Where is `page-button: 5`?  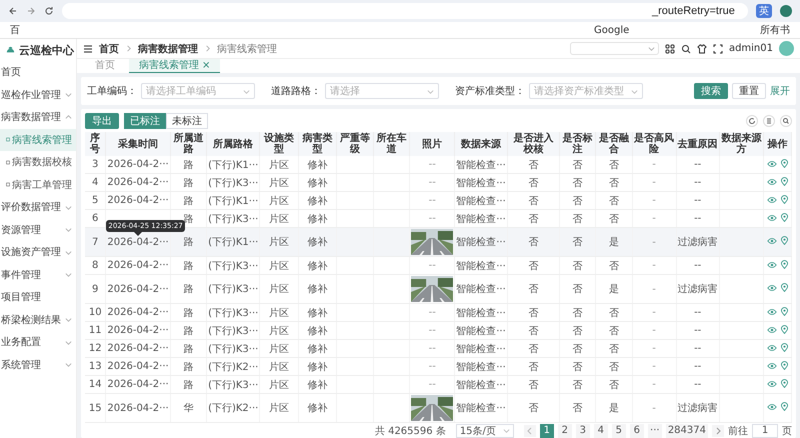
page-button: 5 is located at coordinates (619, 431).